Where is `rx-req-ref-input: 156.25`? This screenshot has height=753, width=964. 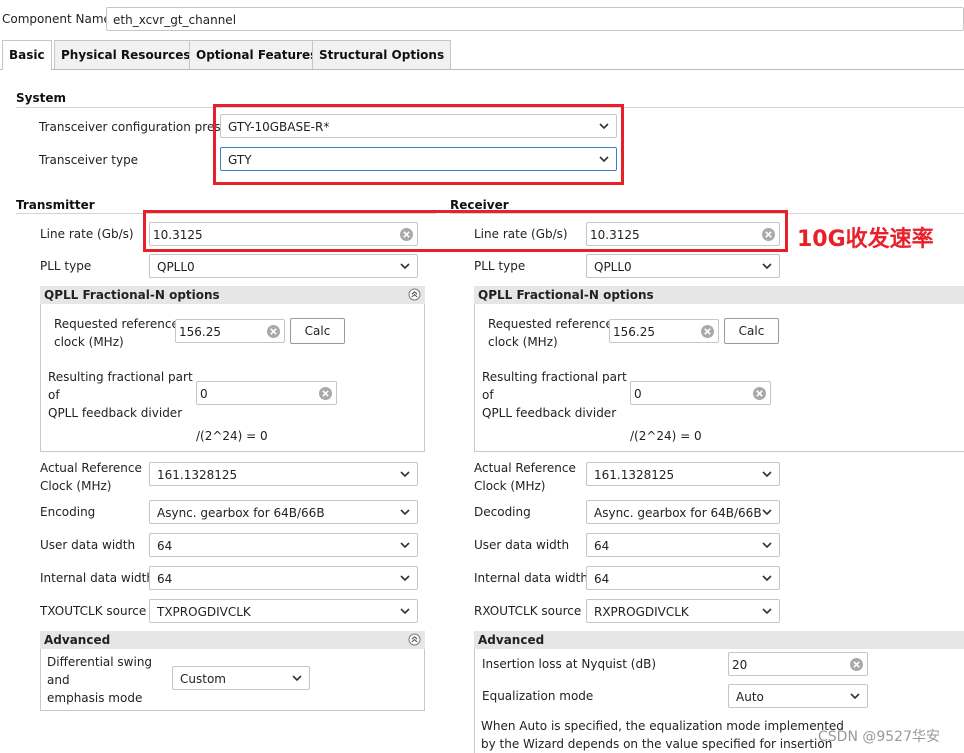
rx-req-ref-input: 156.25 is located at coordinates (664, 331).